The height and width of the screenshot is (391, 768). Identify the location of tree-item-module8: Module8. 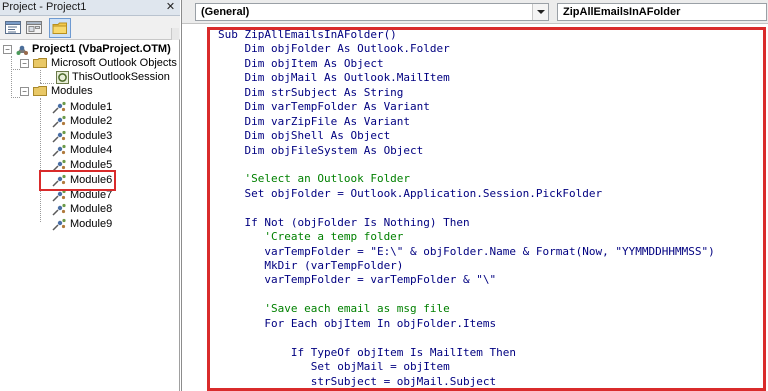
(89, 209).